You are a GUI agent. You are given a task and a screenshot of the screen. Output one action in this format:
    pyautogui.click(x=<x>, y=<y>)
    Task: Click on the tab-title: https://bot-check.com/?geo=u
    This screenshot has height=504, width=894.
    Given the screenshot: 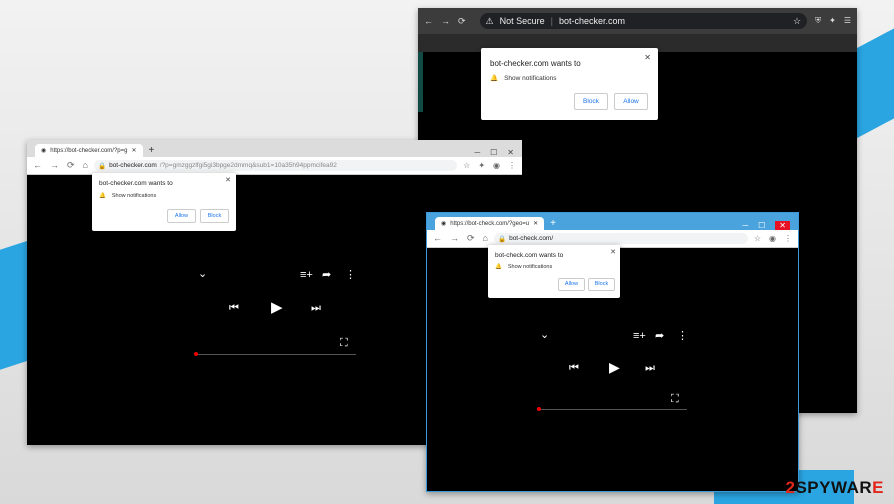 What is the action you would take?
    pyautogui.click(x=490, y=223)
    